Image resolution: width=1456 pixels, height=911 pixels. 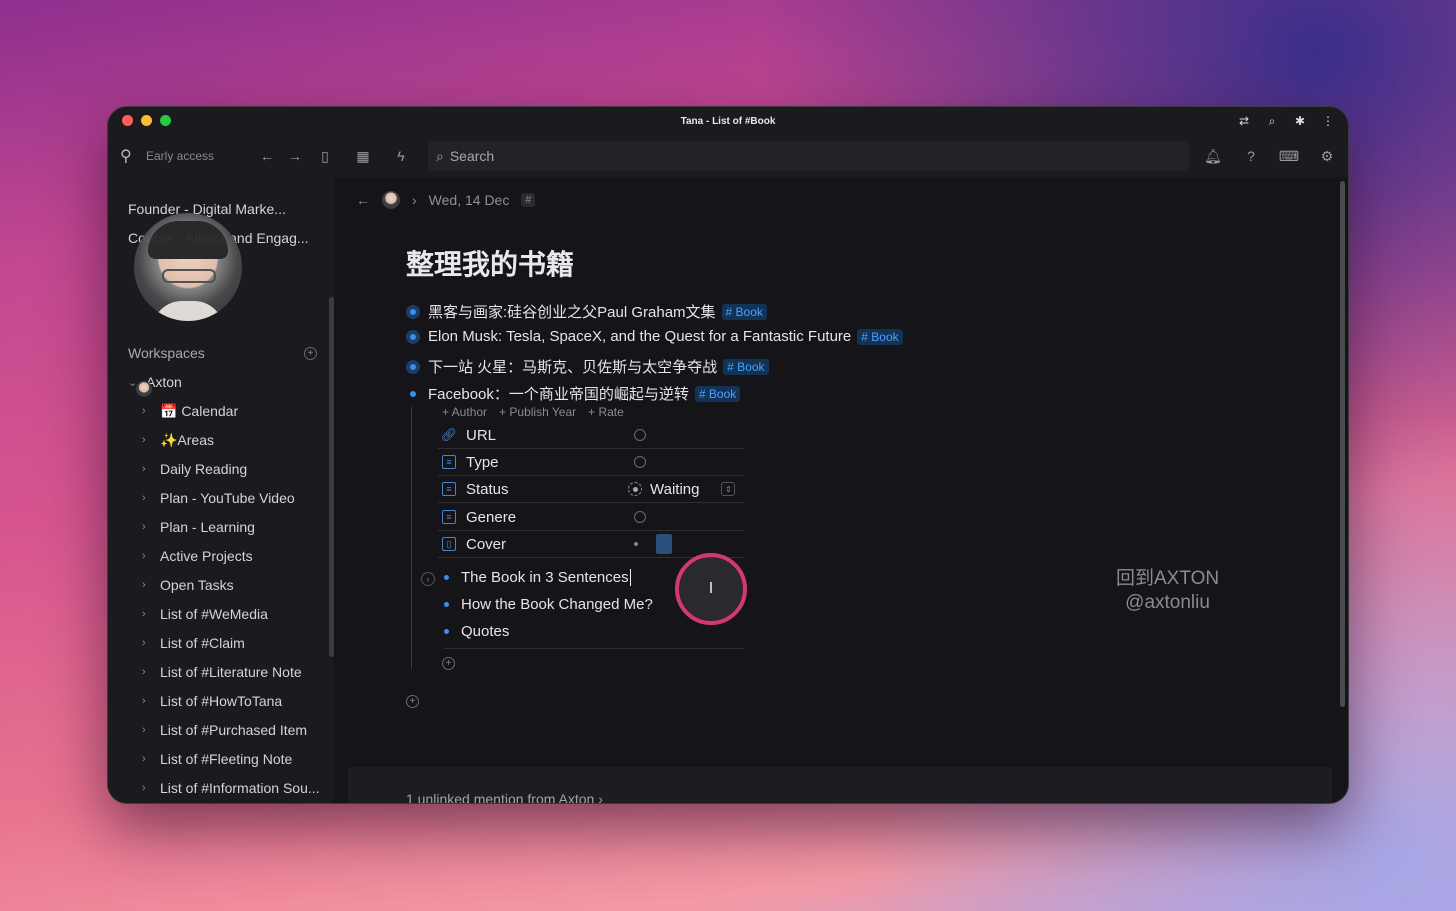 I want to click on add-node-icon: +, so click(x=412, y=701).